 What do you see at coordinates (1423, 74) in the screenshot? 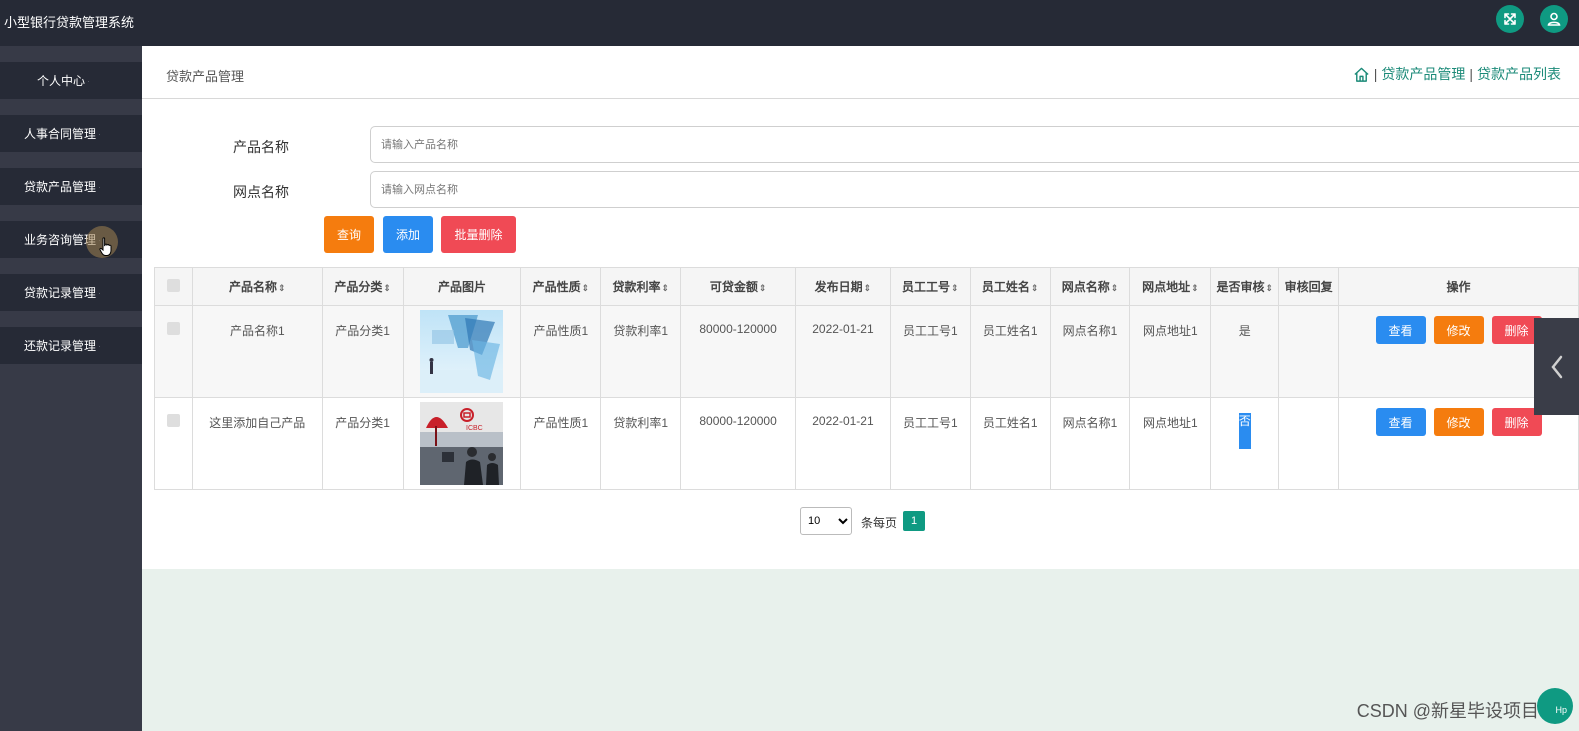
I see `breadcrumb-loan-product: 贷款产品管理` at bounding box center [1423, 74].